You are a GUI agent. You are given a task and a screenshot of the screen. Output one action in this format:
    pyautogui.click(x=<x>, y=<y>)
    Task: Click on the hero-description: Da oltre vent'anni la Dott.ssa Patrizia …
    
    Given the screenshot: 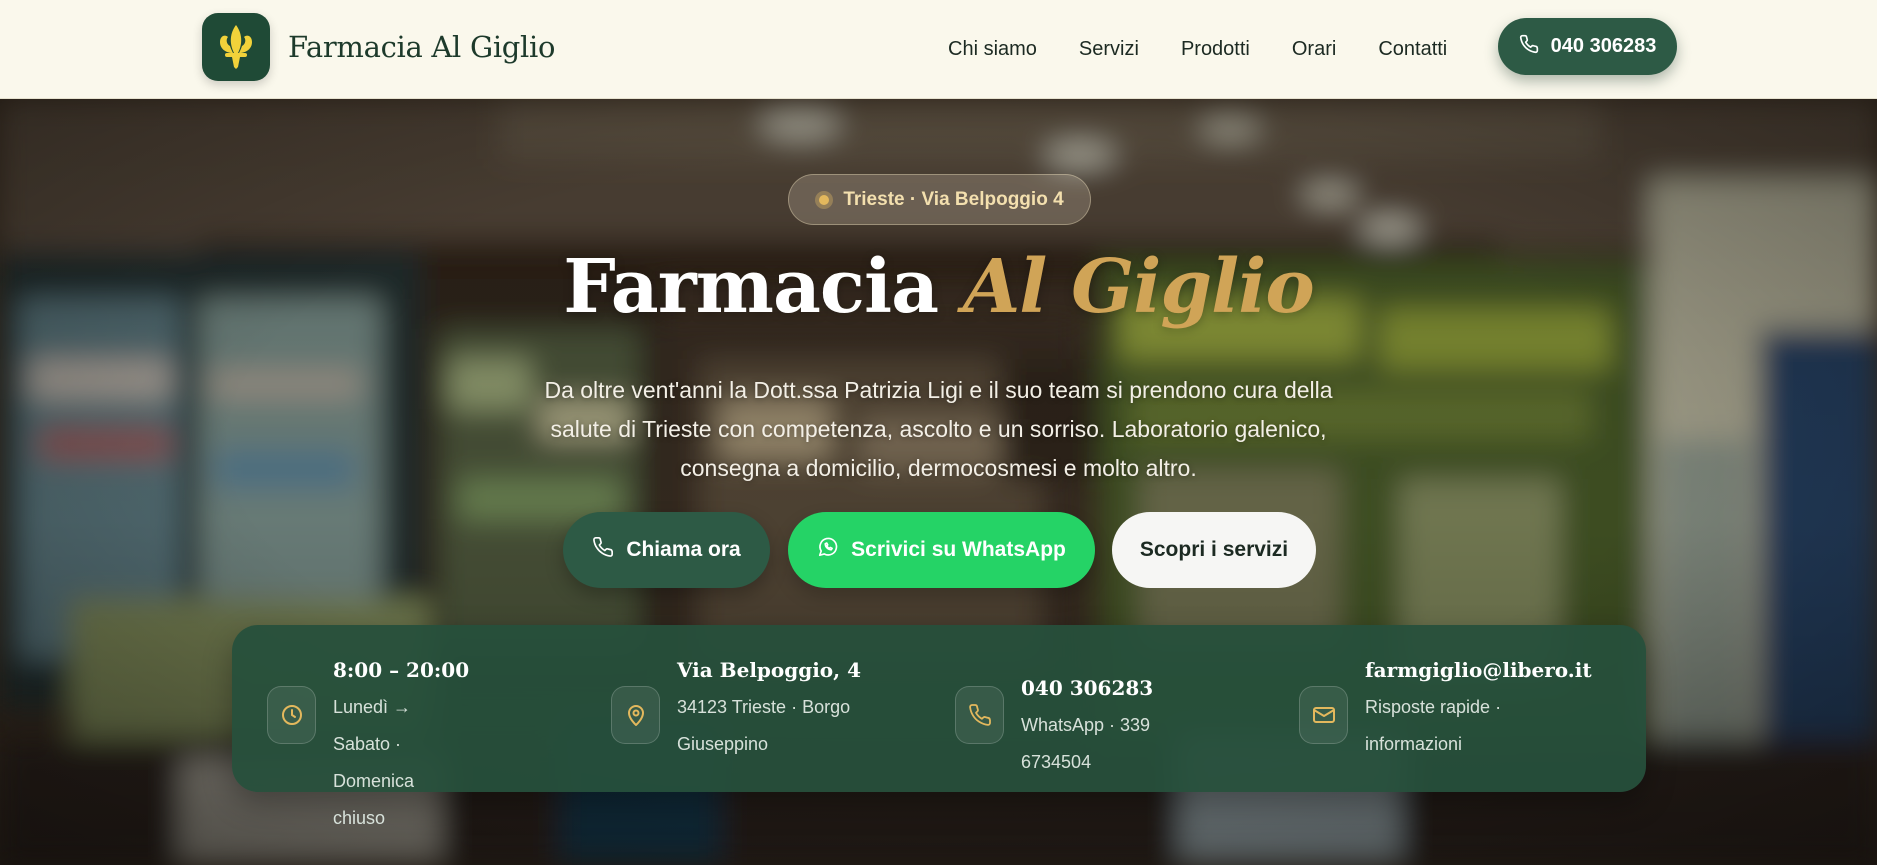 What is the action you would take?
    pyautogui.click(x=938, y=429)
    